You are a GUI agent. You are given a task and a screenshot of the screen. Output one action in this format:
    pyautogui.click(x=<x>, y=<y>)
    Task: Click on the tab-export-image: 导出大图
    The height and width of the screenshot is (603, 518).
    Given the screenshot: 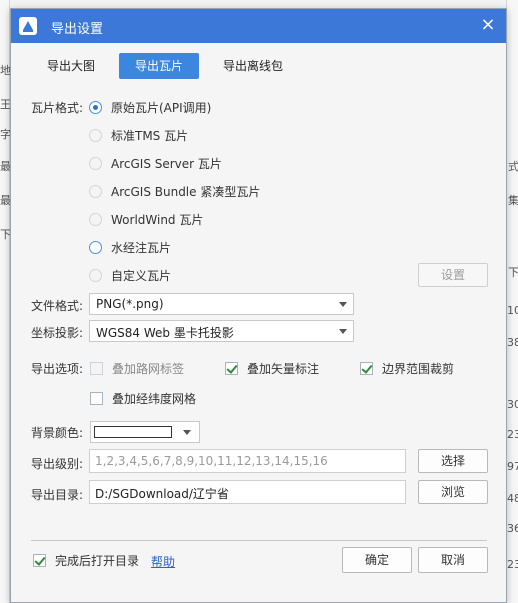 What is the action you would take?
    pyautogui.click(x=71, y=66)
    